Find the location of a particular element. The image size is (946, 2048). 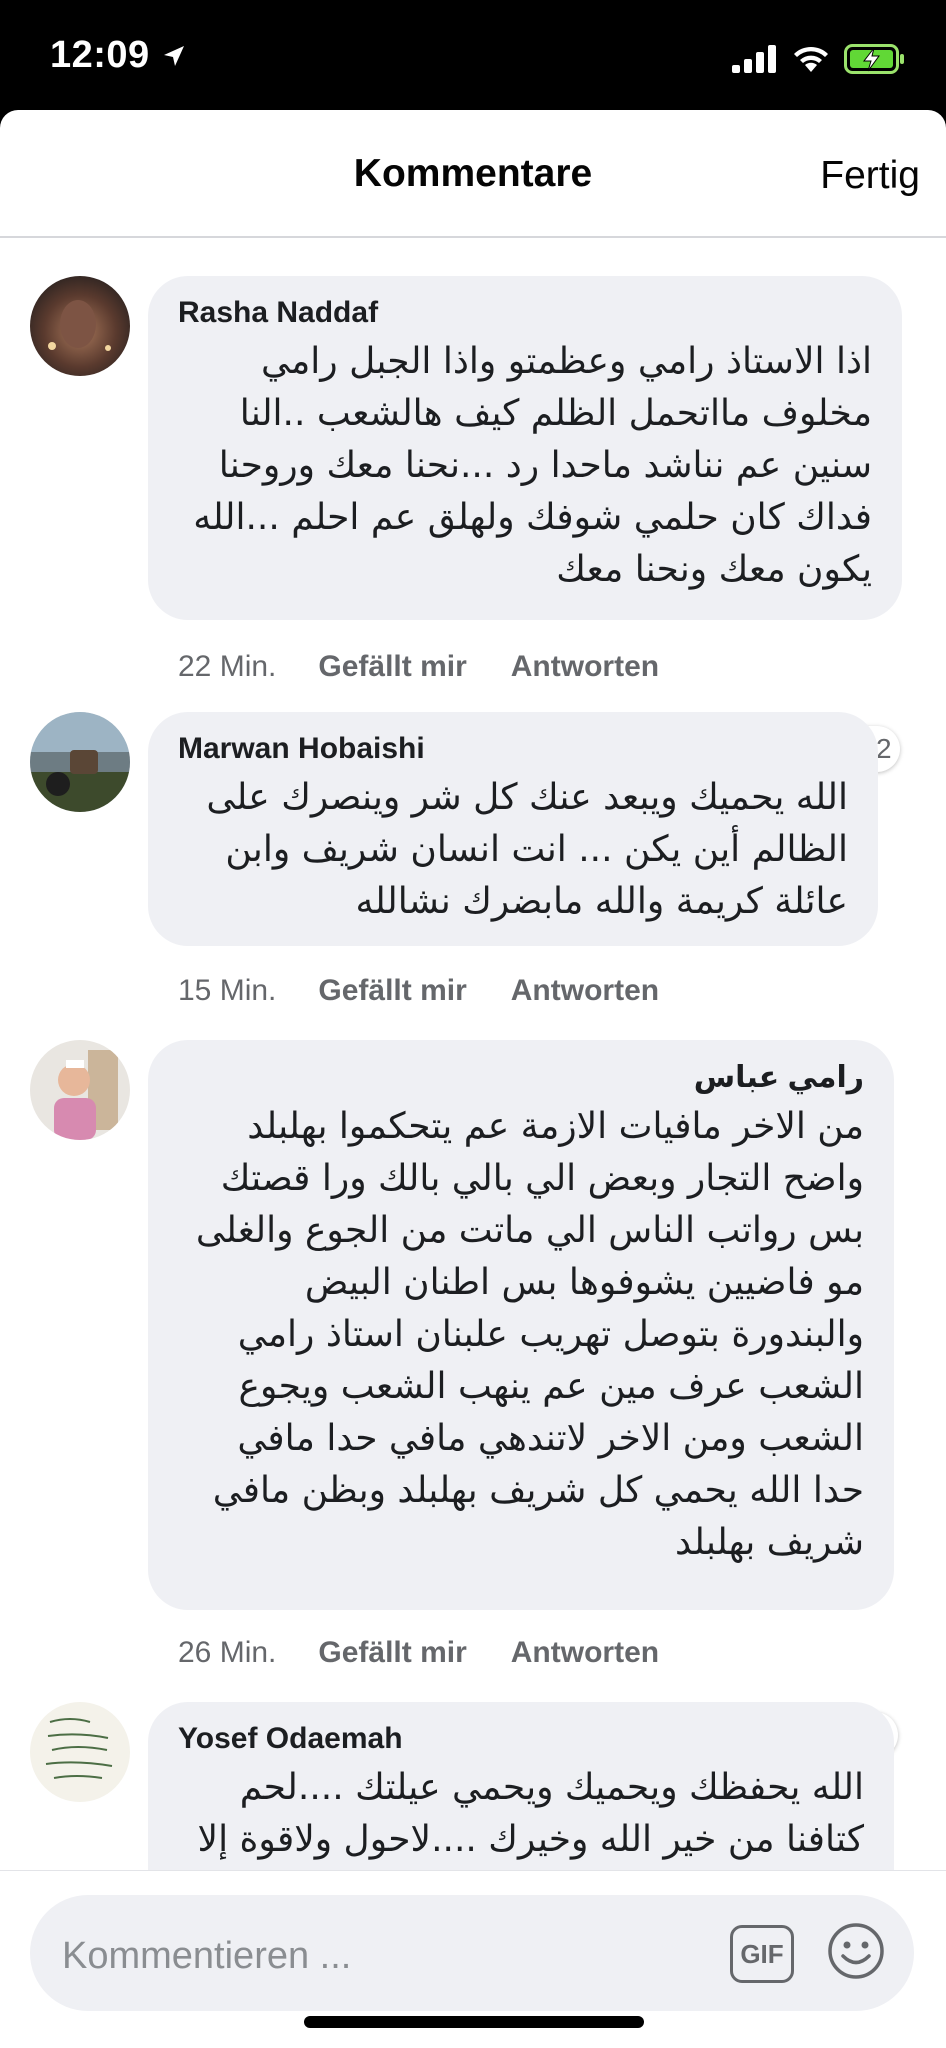

home-indicator is located at coordinates (474, 2022).